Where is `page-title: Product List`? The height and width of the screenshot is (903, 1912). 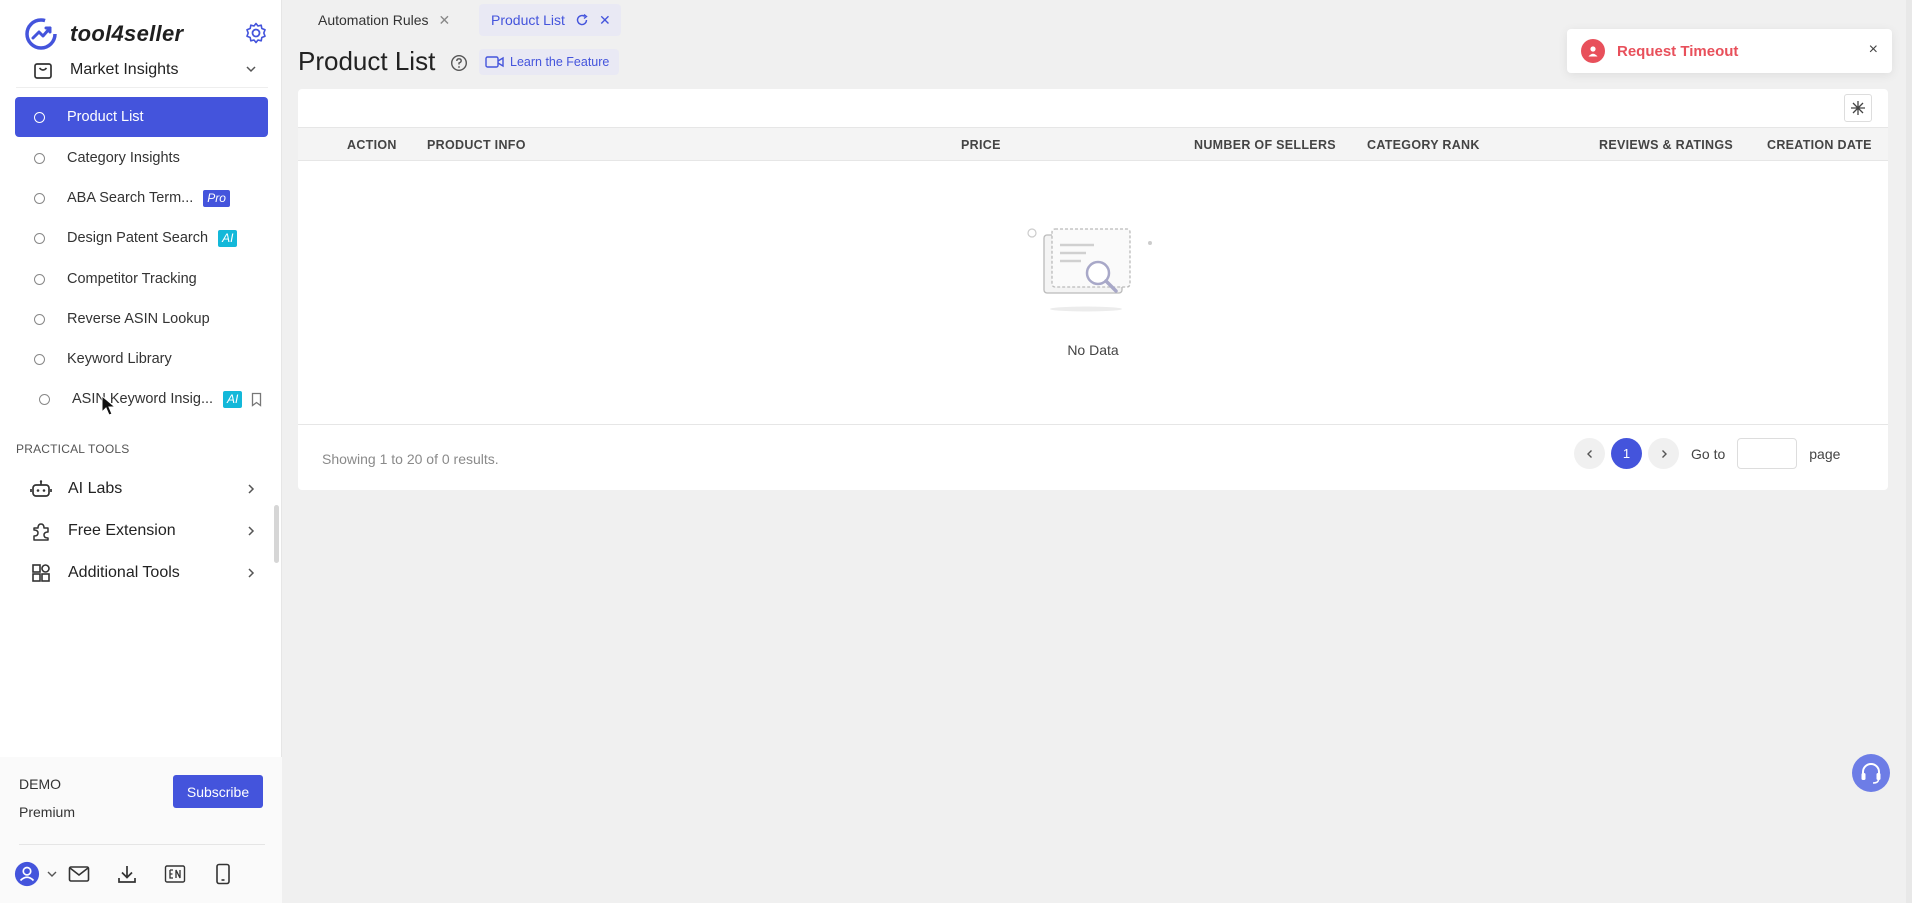
page-title: Product List is located at coordinates (367, 61).